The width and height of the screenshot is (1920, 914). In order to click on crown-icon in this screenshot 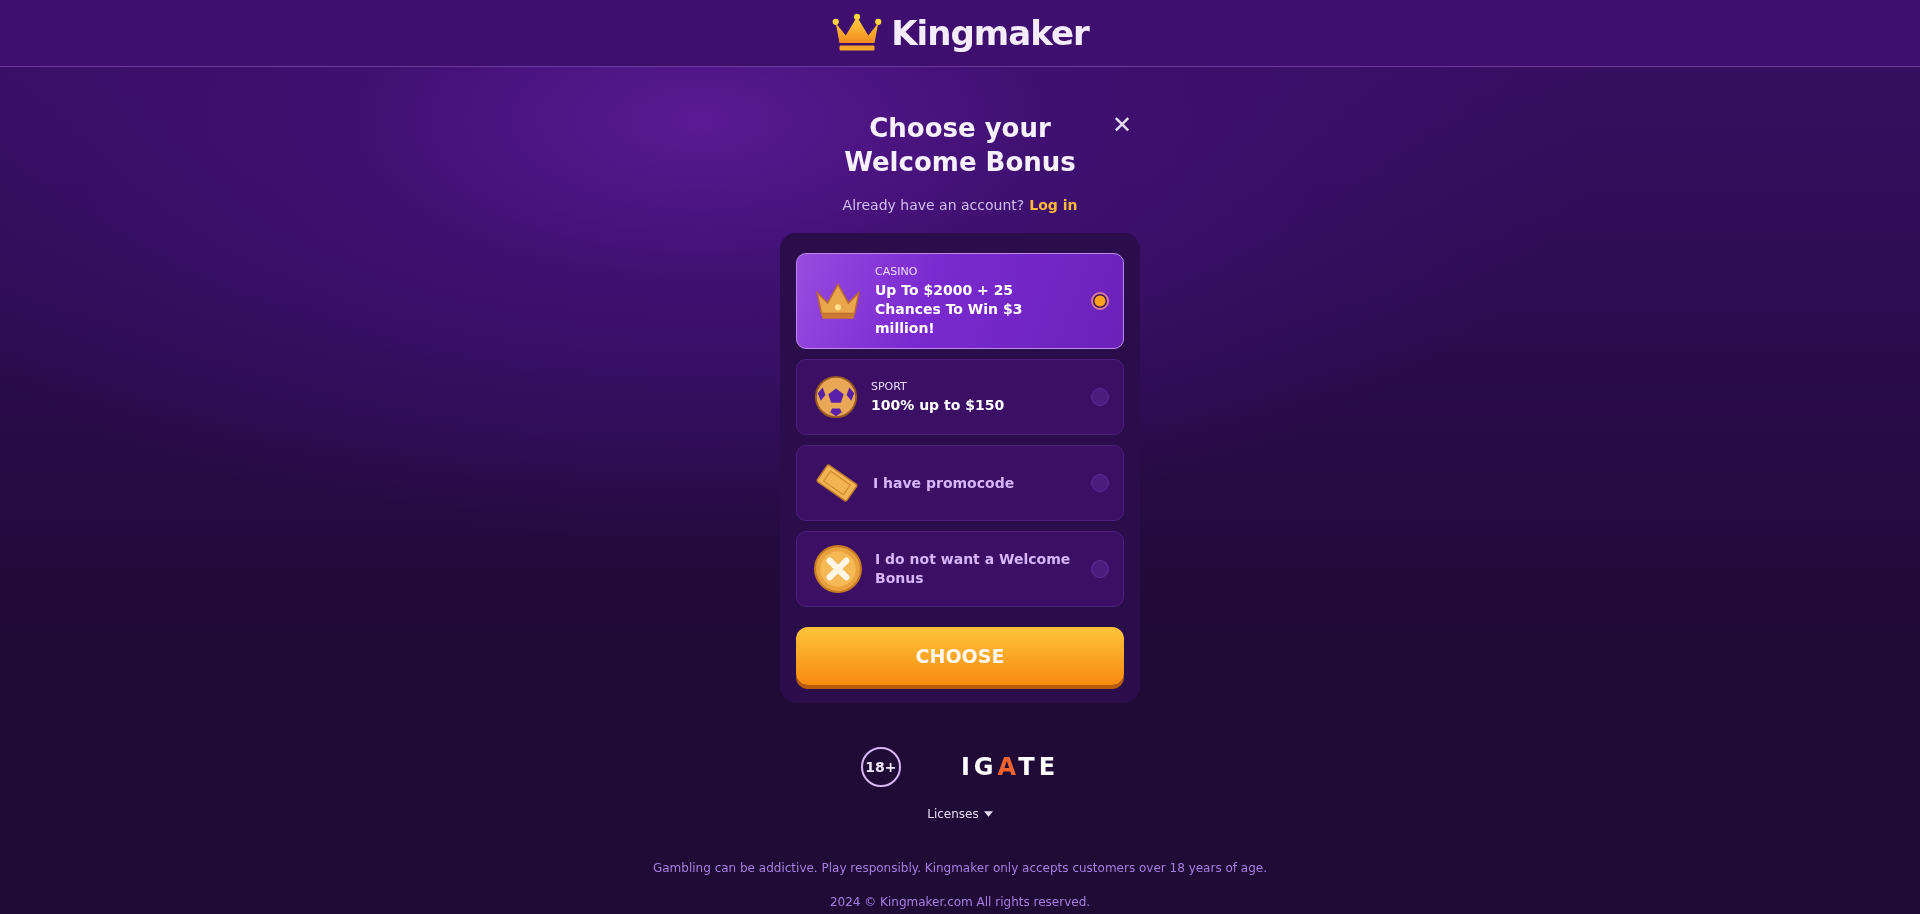, I will do `click(857, 33)`.